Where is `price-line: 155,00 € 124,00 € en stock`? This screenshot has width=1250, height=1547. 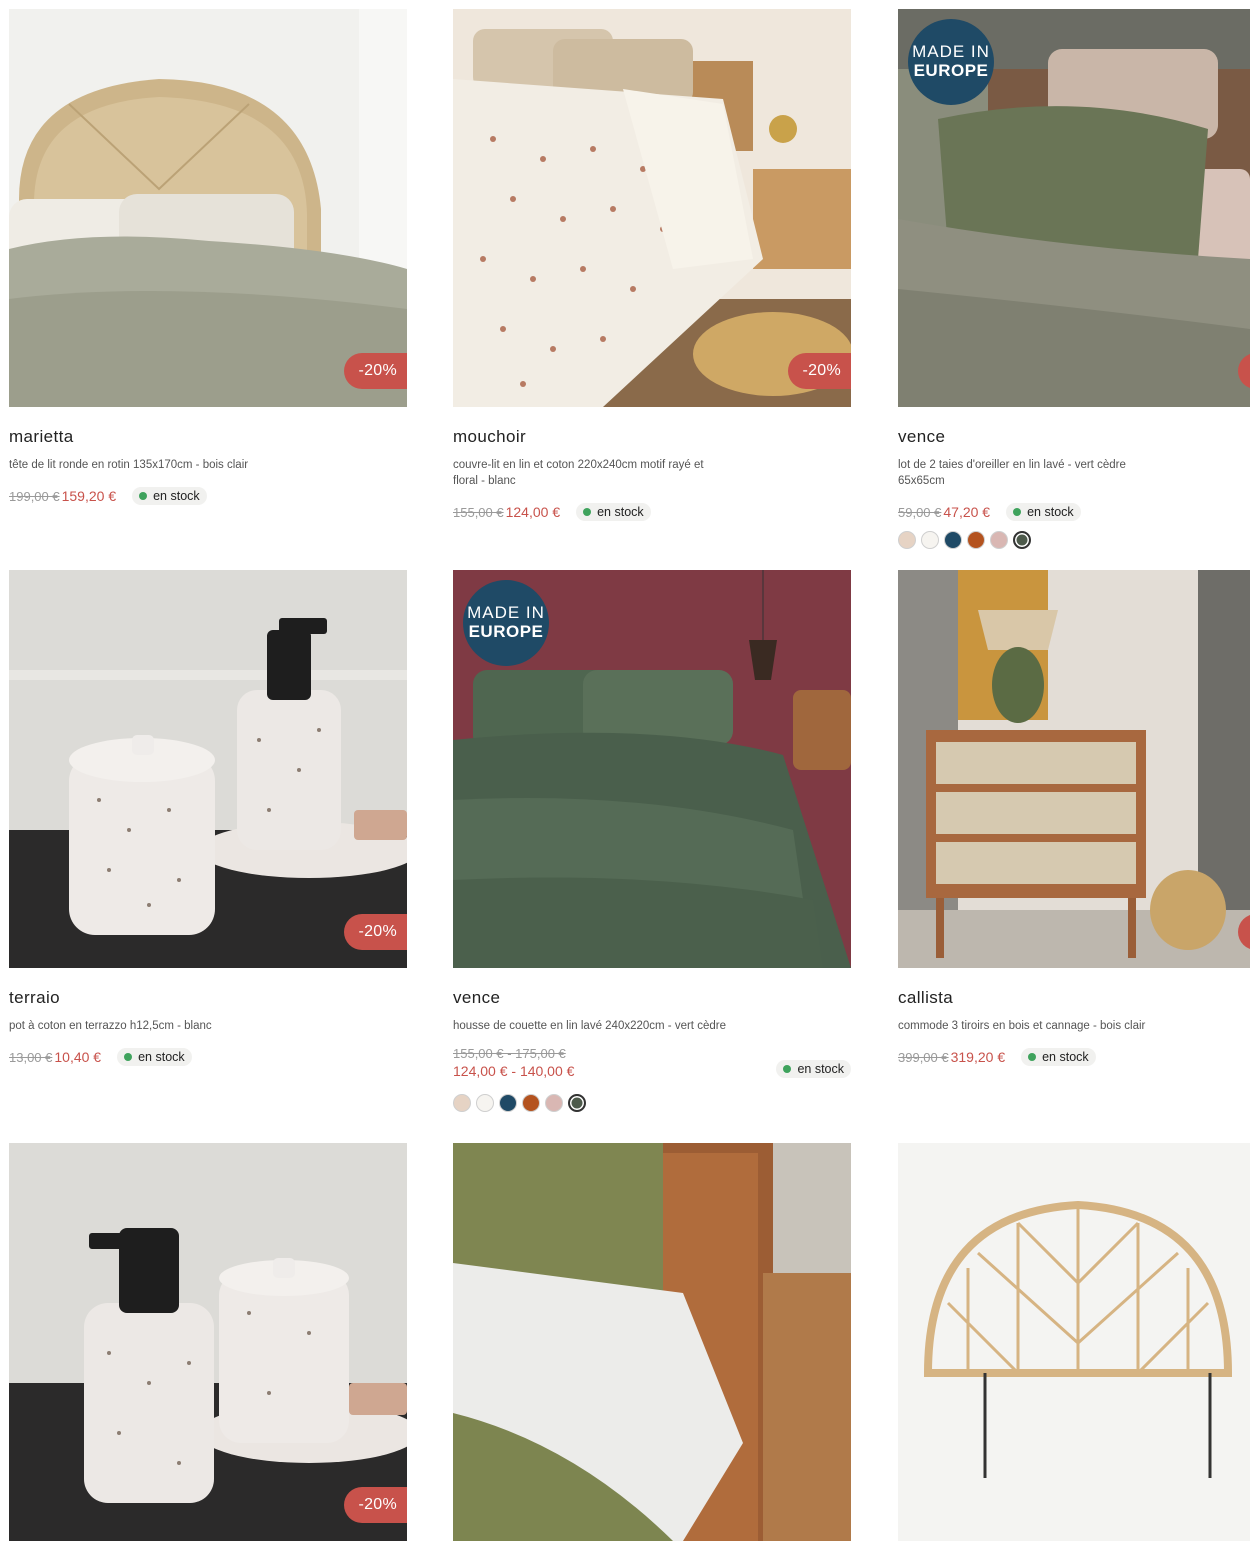 price-line: 155,00 € 124,00 € en stock is located at coordinates (652, 512).